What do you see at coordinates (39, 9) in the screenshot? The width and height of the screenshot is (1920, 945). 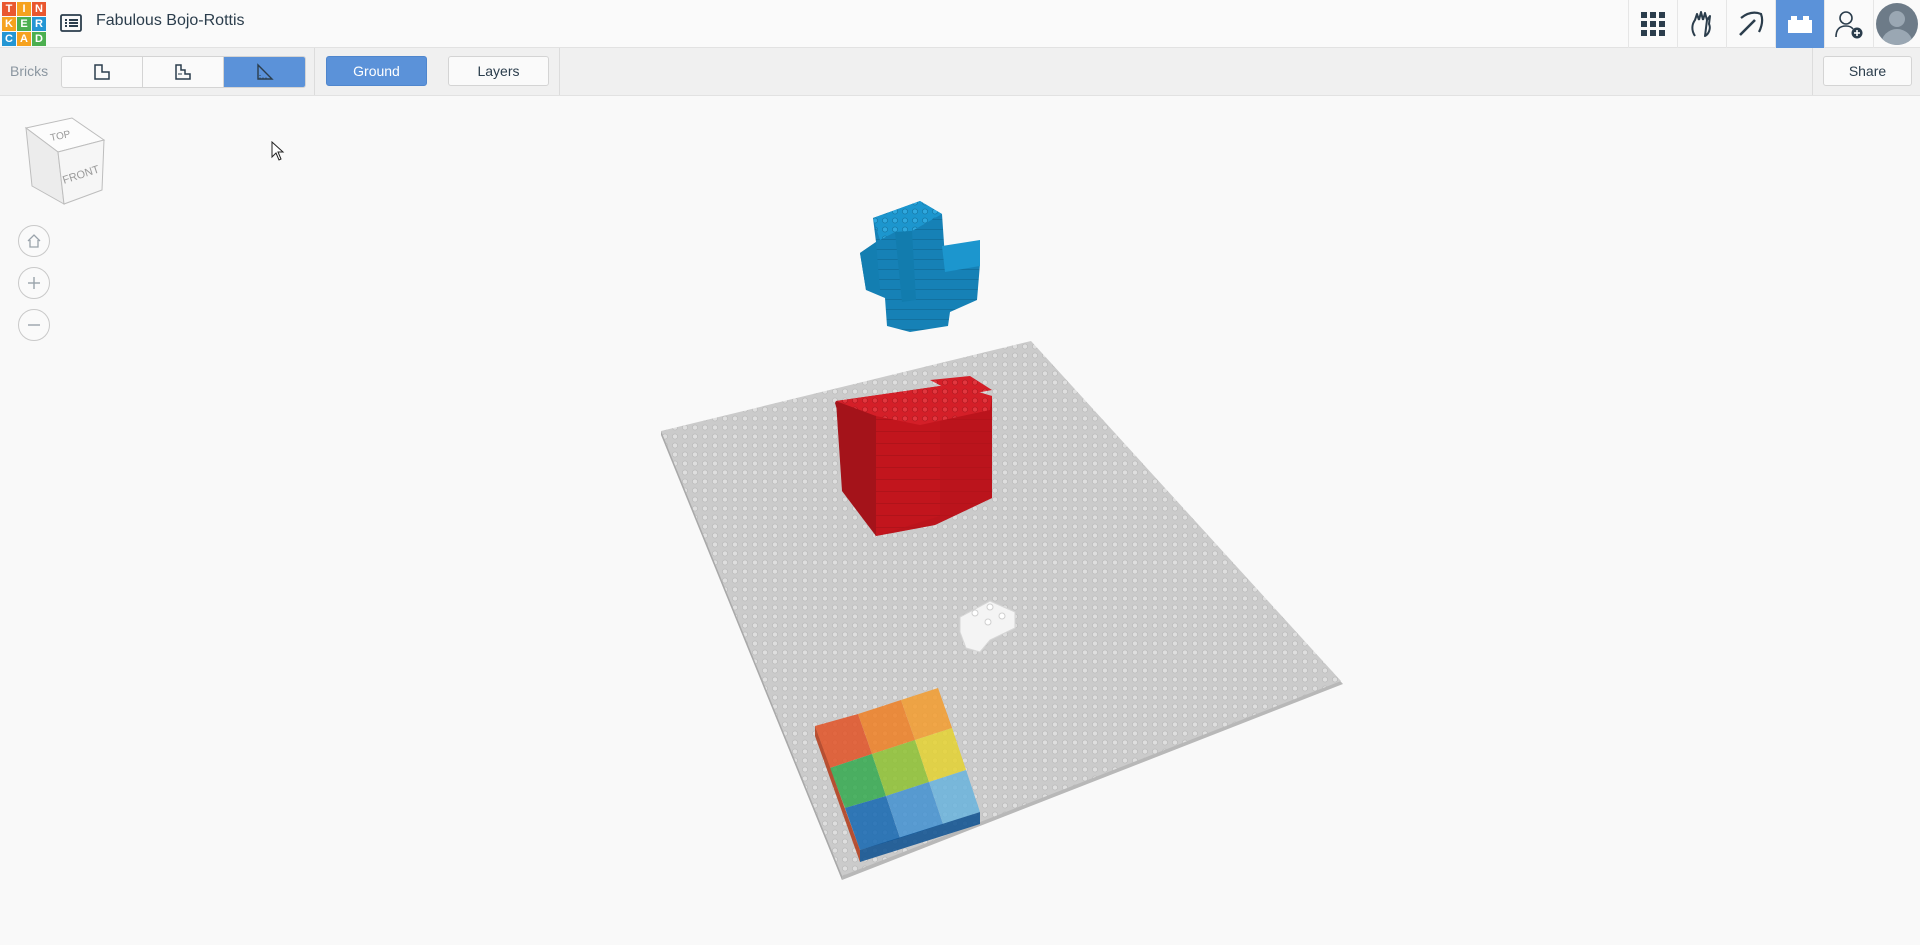 I see `logo-letter: N` at bounding box center [39, 9].